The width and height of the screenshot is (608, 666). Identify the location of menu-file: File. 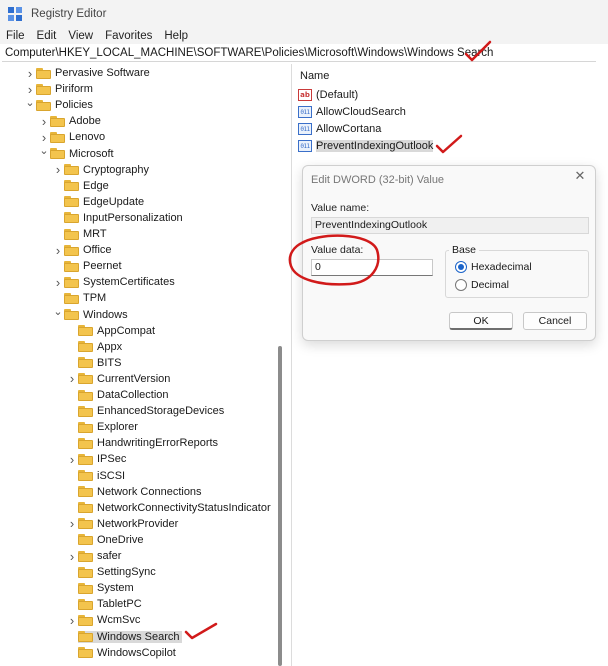
(15, 36).